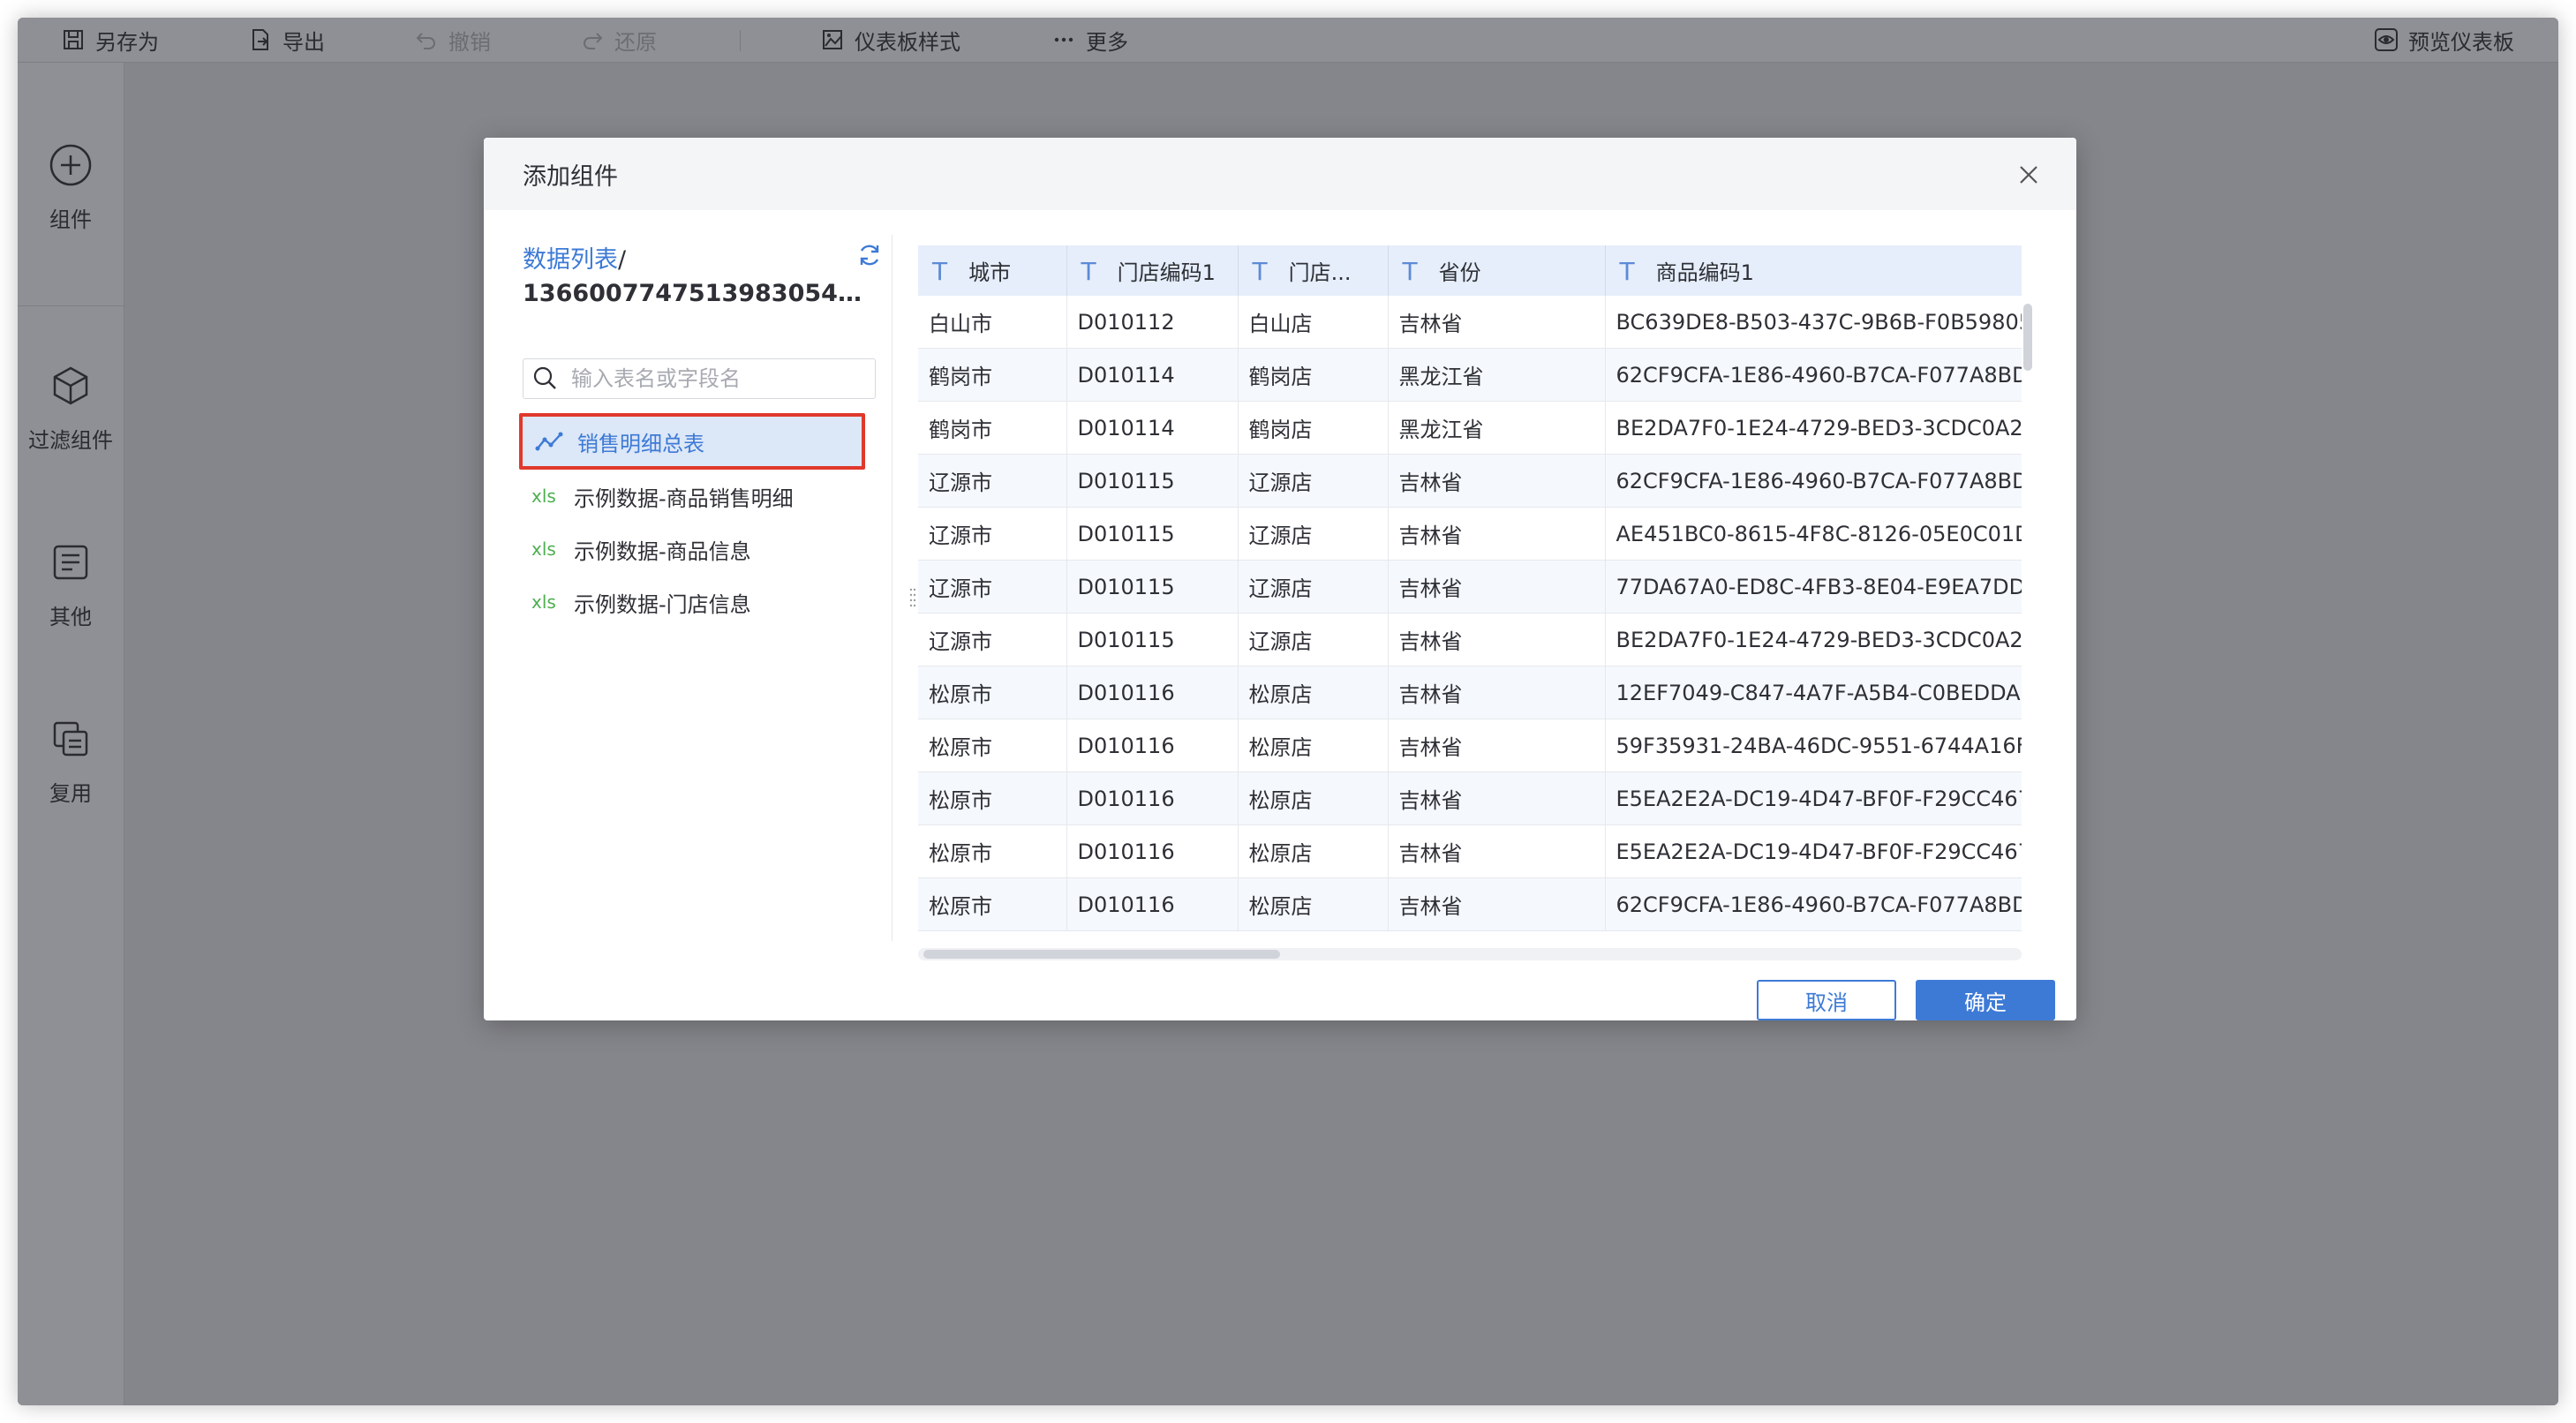  What do you see at coordinates (1153, 375) in the screenshot?
I see `table-cell: D010114` at bounding box center [1153, 375].